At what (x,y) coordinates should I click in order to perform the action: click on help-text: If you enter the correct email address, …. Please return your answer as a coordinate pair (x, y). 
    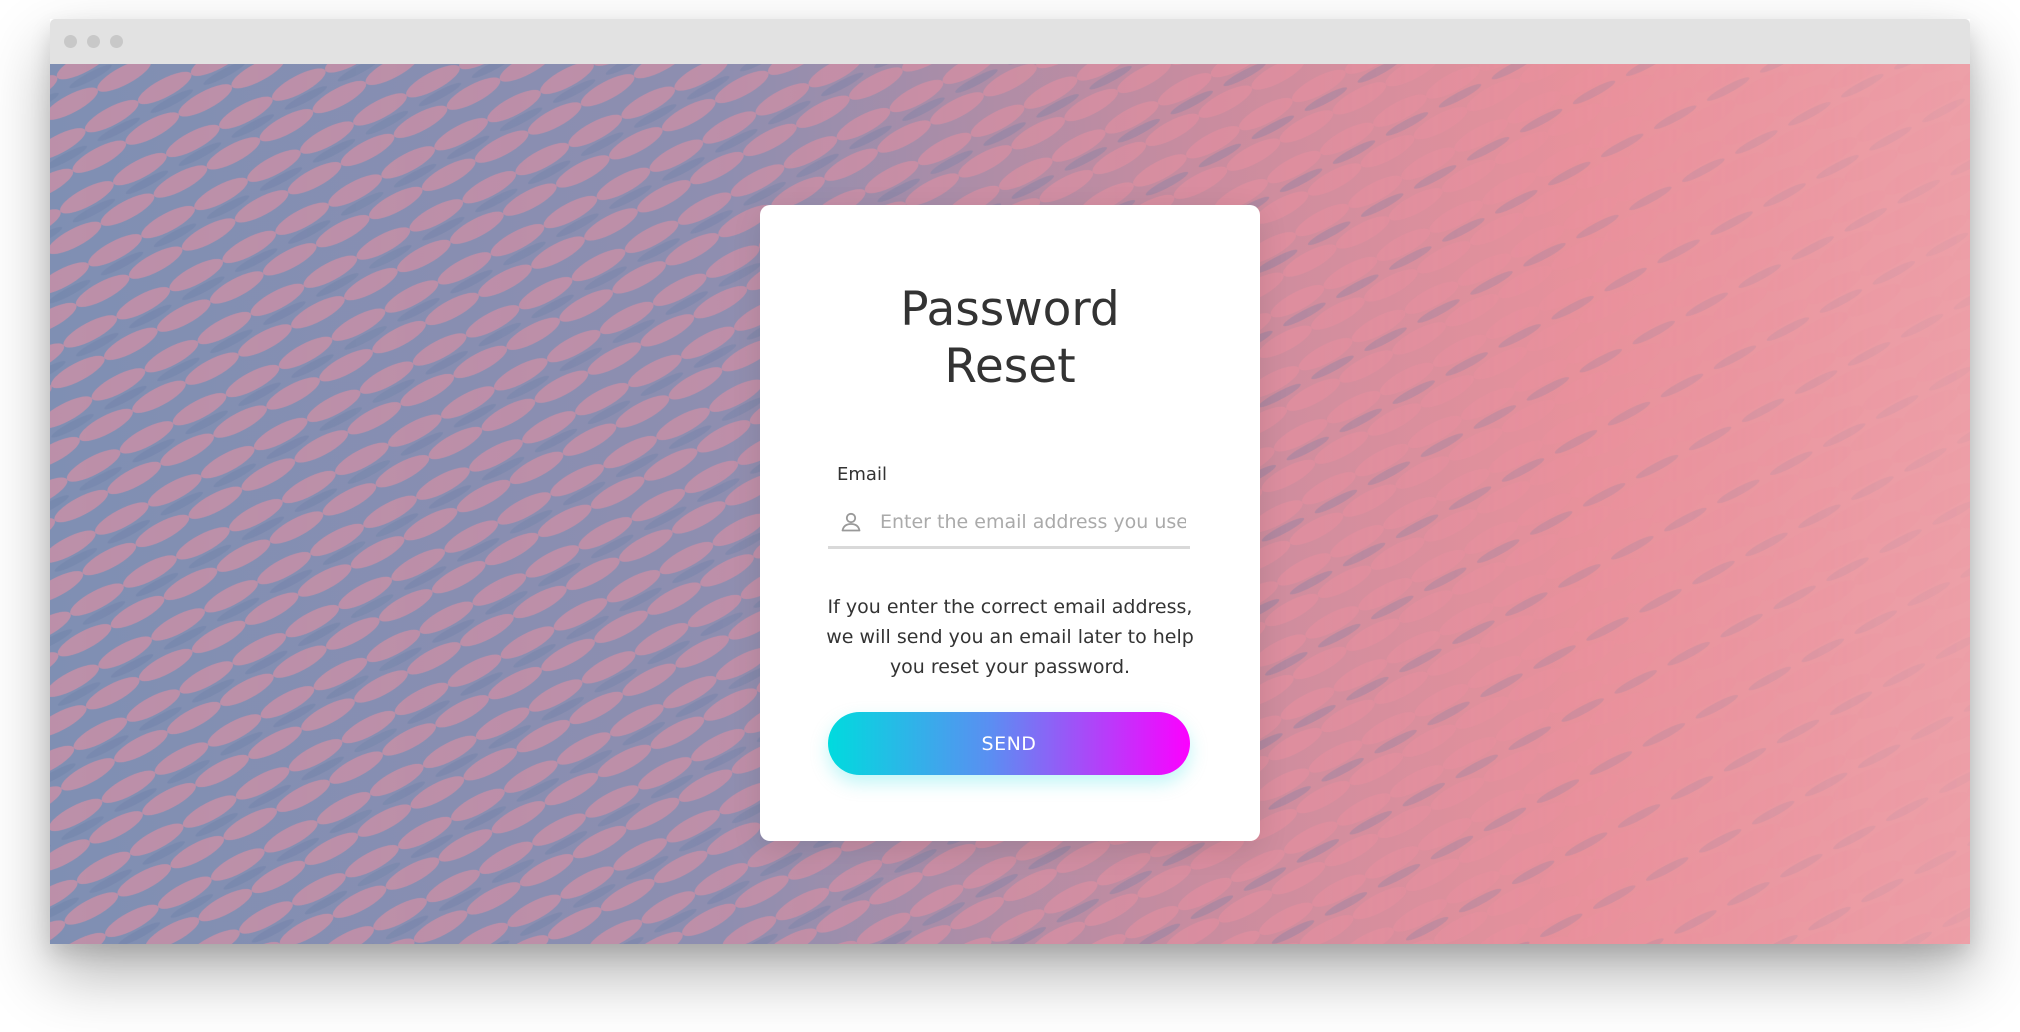
    Looking at the image, I should click on (1010, 637).